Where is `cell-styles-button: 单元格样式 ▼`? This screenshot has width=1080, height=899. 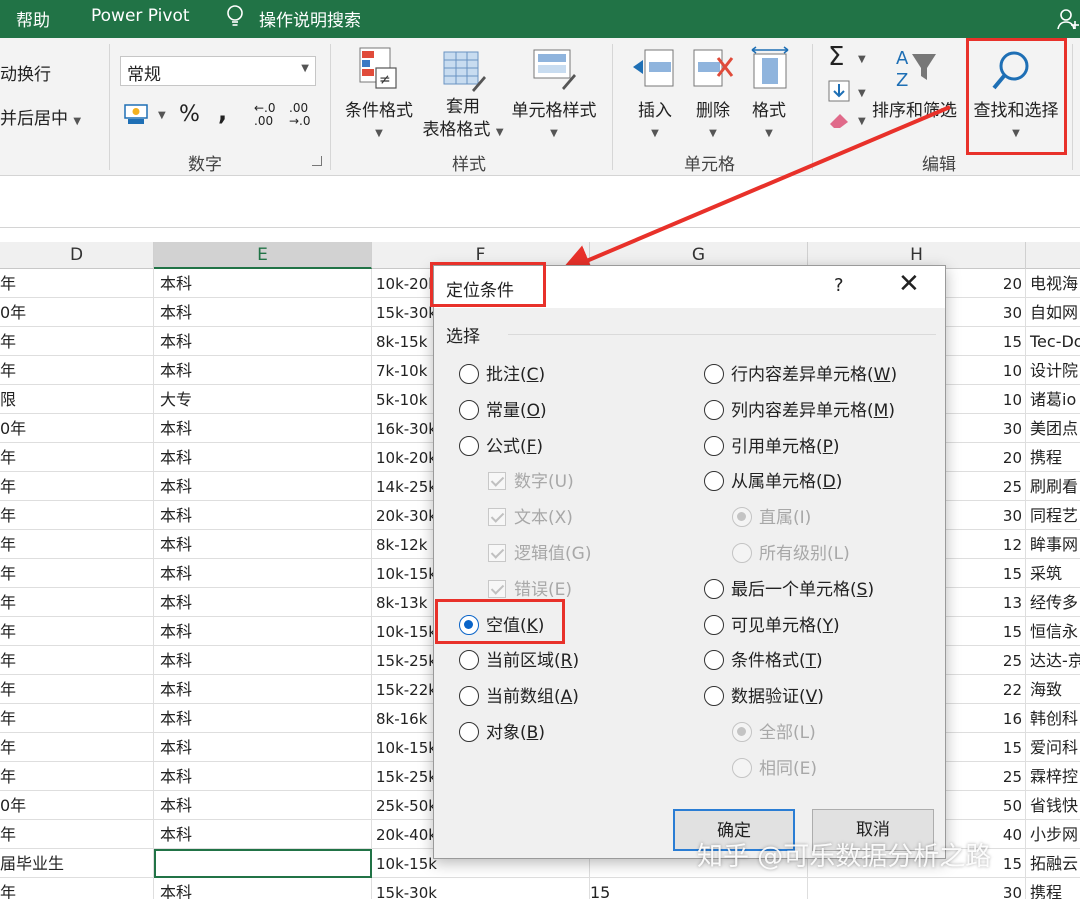 cell-styles-button: 单元格样式 ▼ is located at coordinates (554, 118).